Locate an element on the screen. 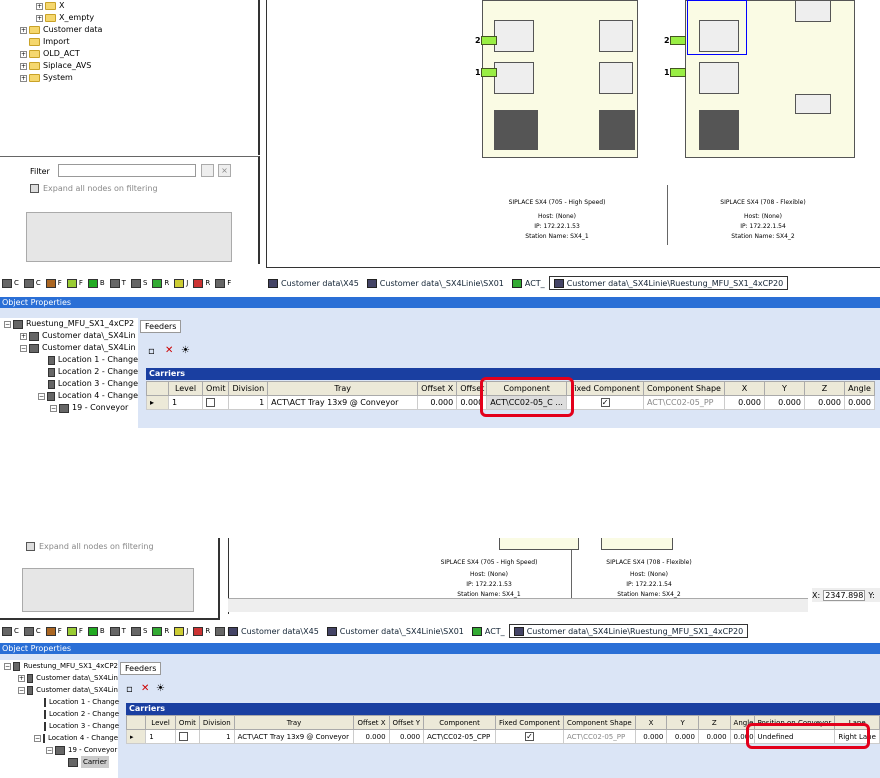  obj-tree-item: − Customer data\_SX4Lin is located at coordinates (61, 690).